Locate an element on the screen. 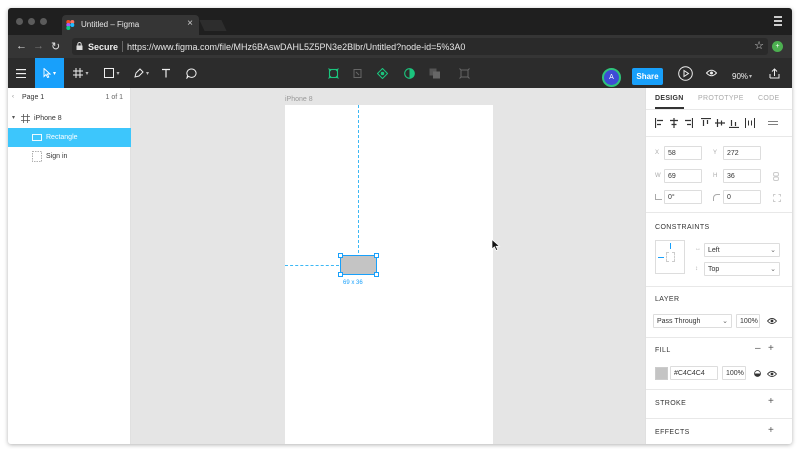  present-button is located at coordinates (685, 73).